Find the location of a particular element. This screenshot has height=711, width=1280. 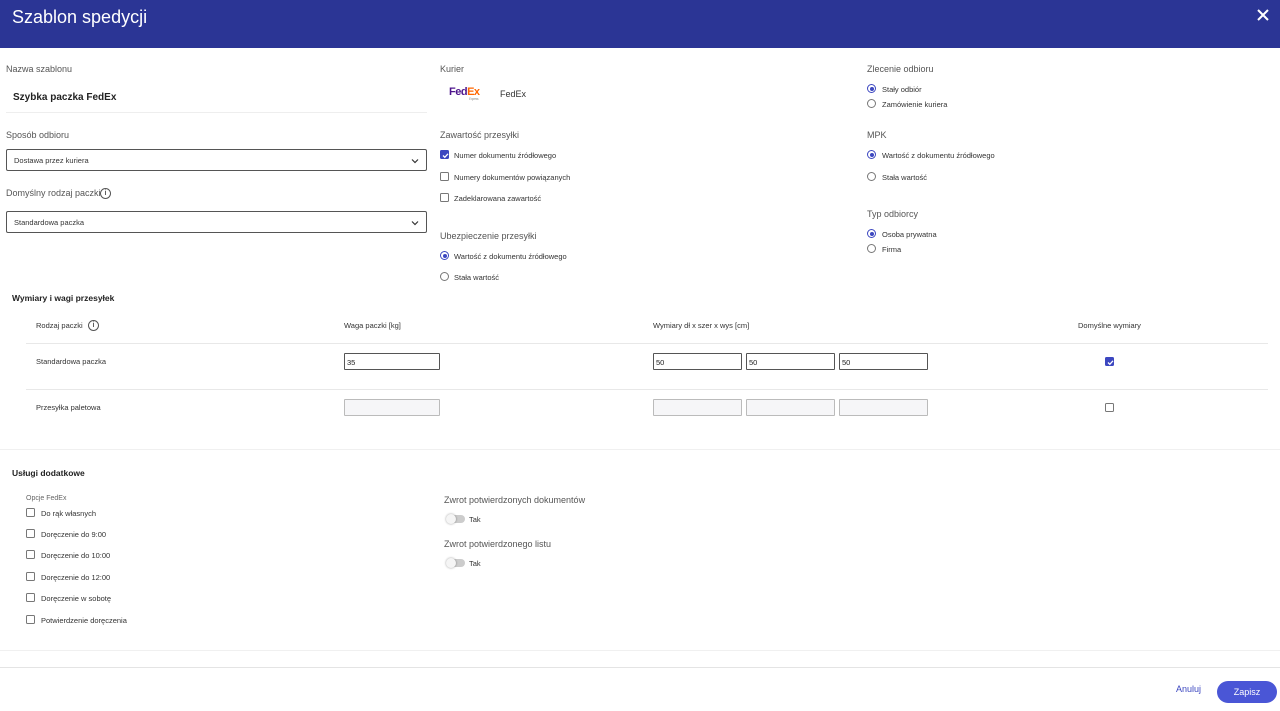

row-1-height-input is located at coordinates (883, 407).